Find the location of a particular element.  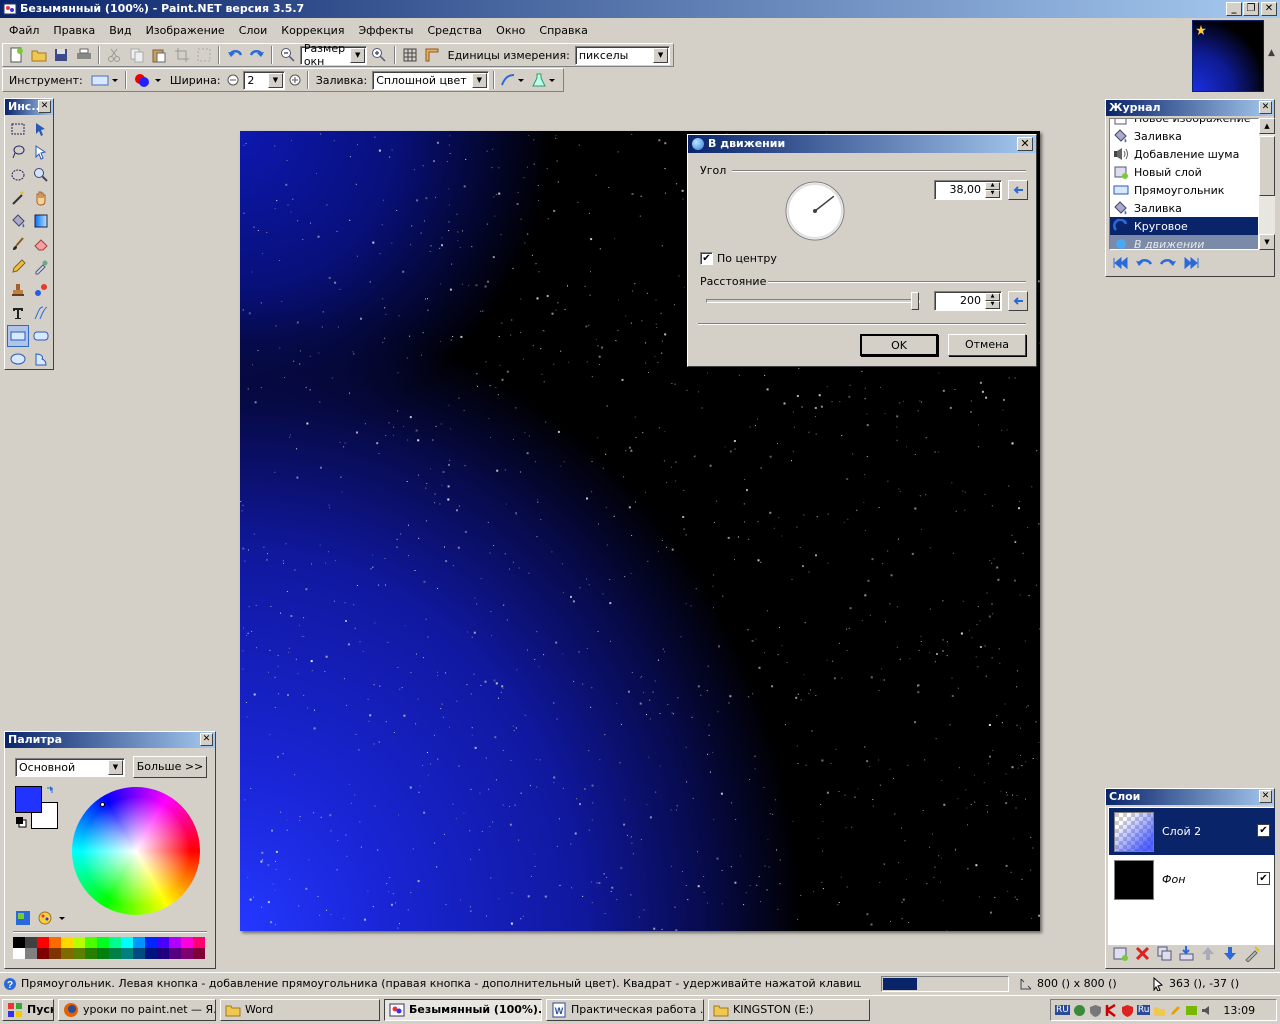

security-icon is located at coordinates (1127, 1010).